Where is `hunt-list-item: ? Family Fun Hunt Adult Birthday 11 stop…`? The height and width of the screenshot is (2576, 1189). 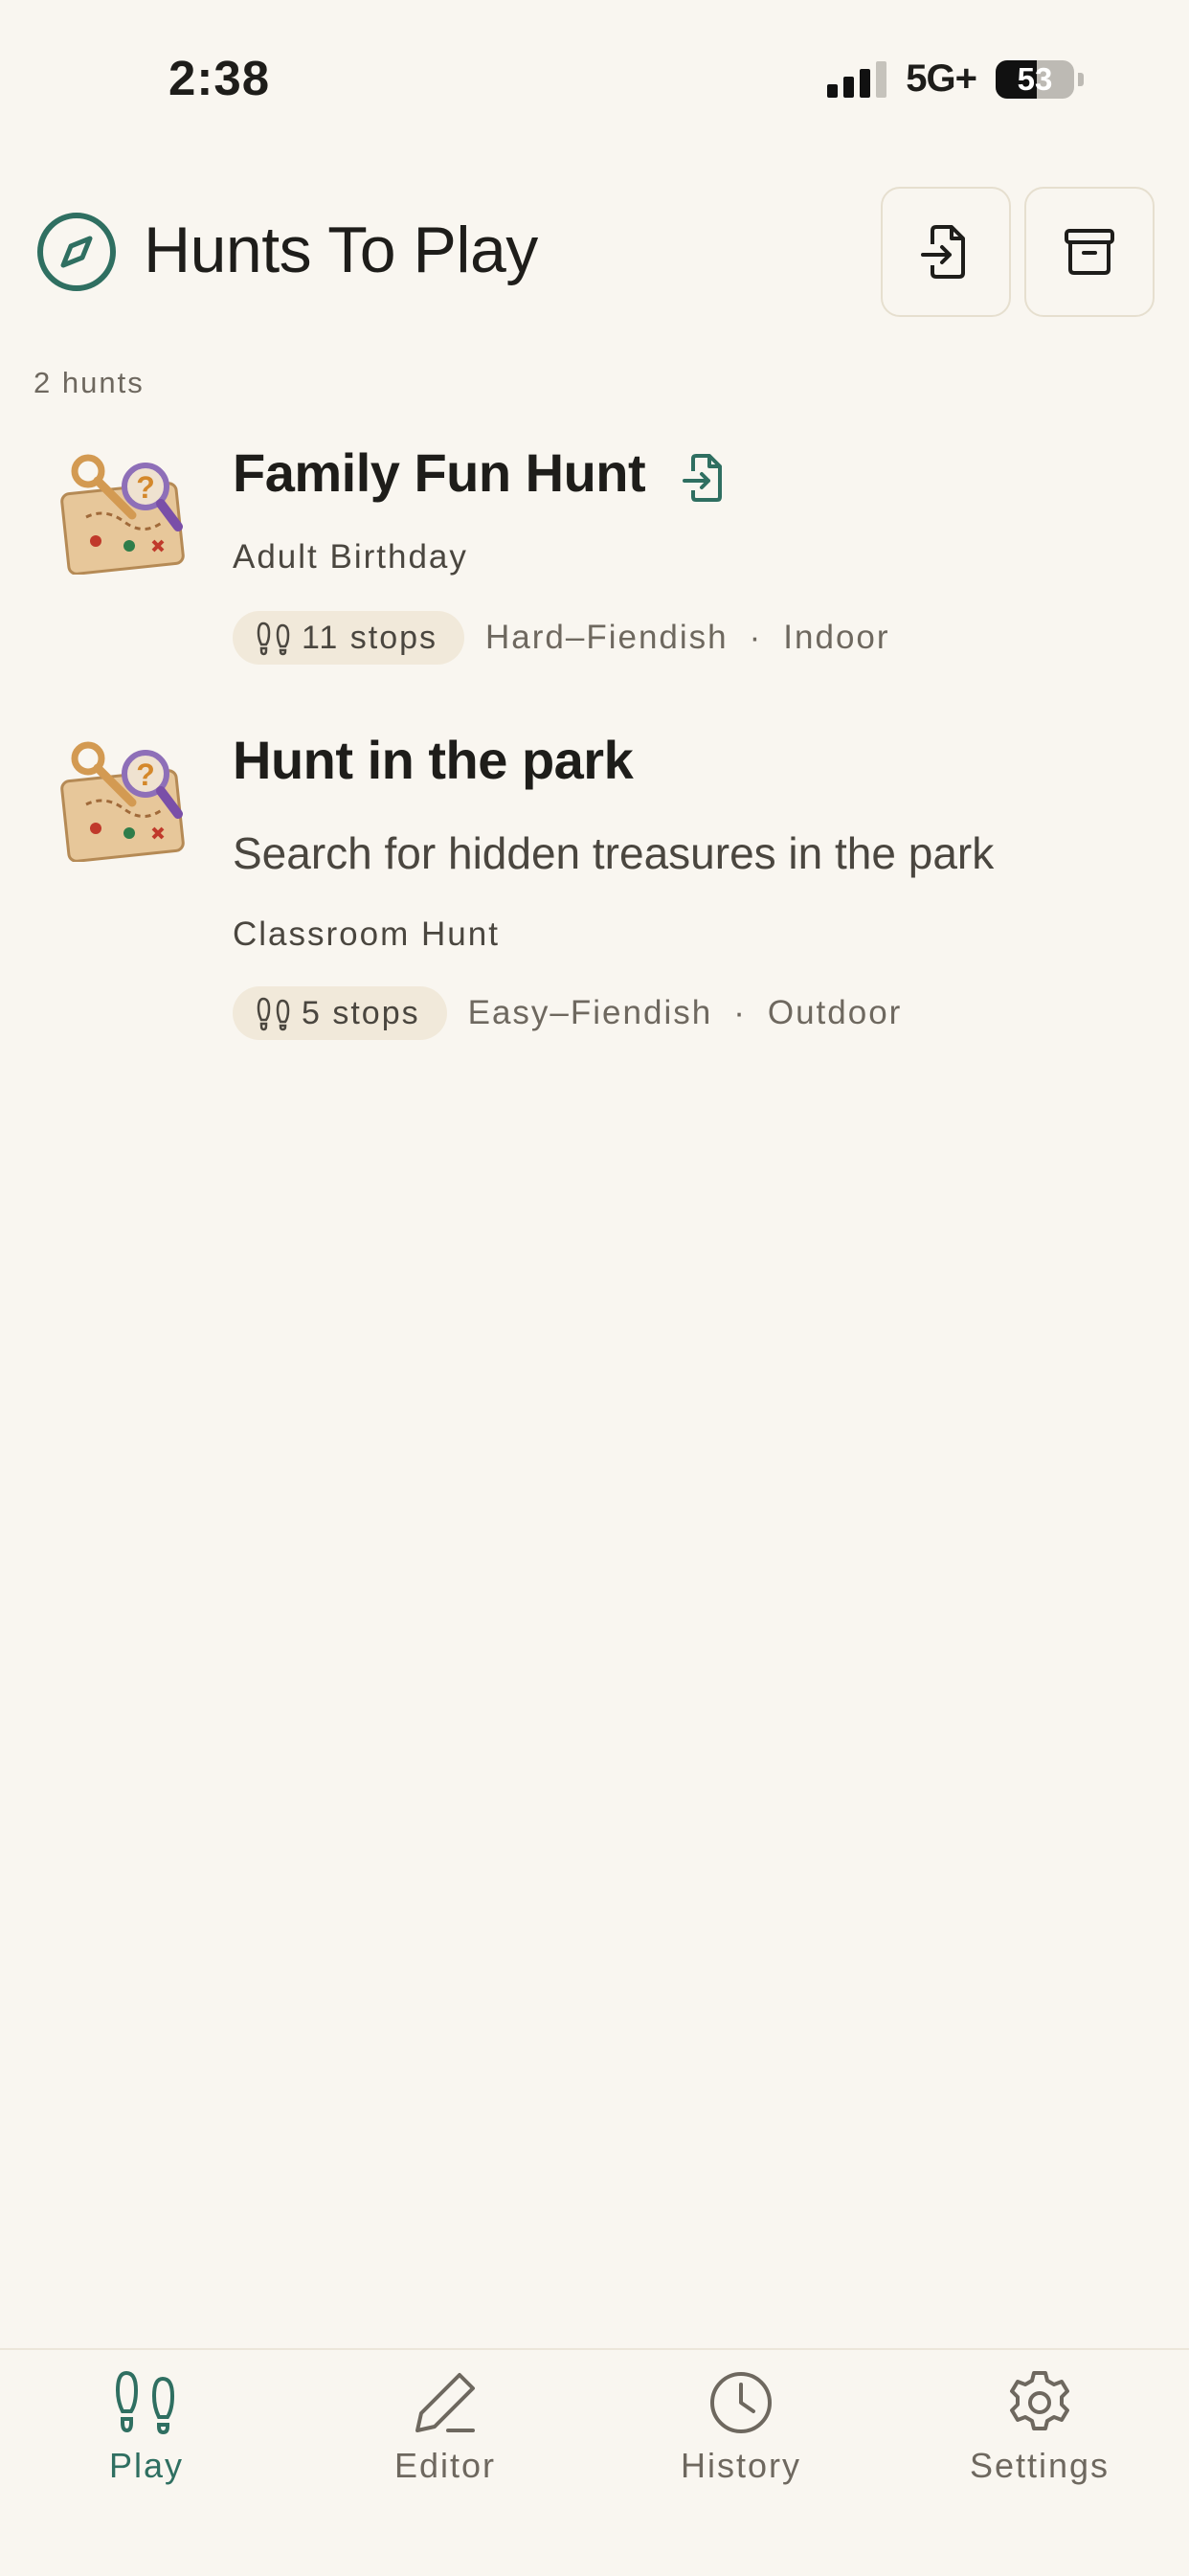 hunt-list-item: ? Family Fun Hunt Adult Birthday 11 stop… is located at coordinates (594, 565).